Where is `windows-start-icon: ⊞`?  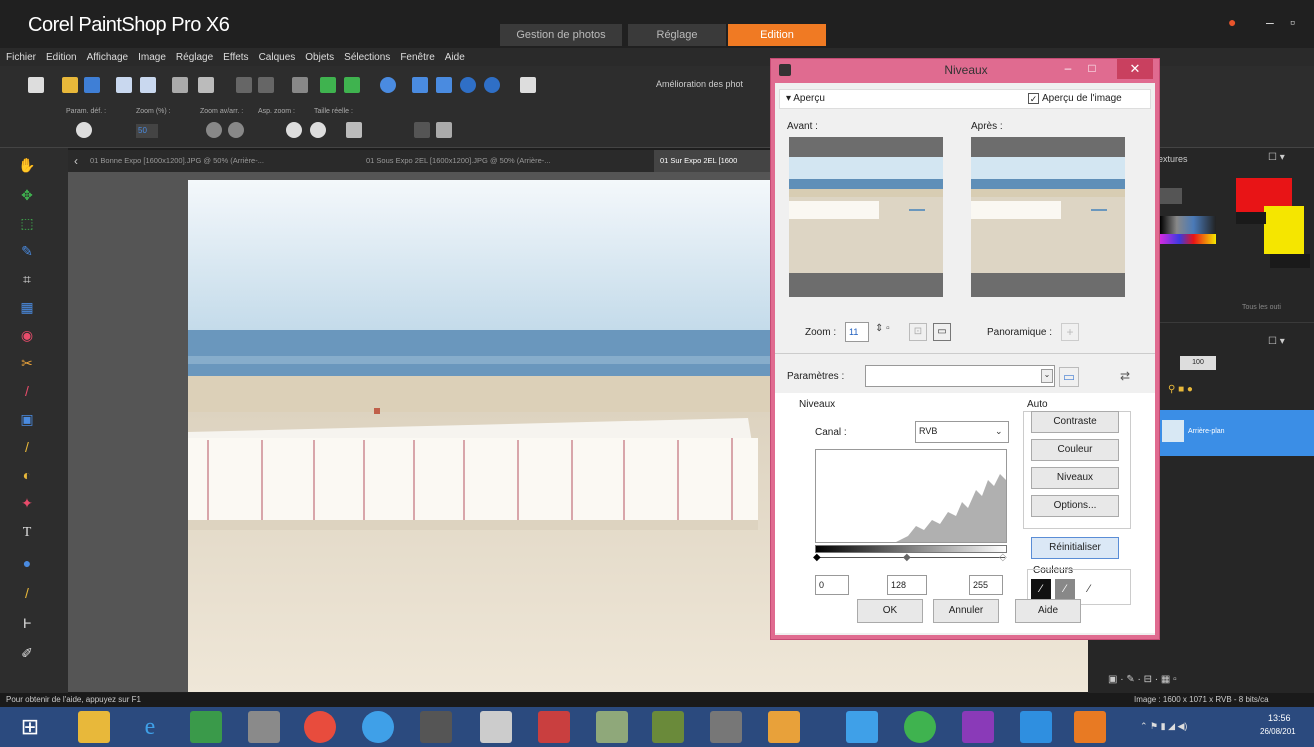 windows-start-icon: ⊞ is located at coordinates (30, 727).